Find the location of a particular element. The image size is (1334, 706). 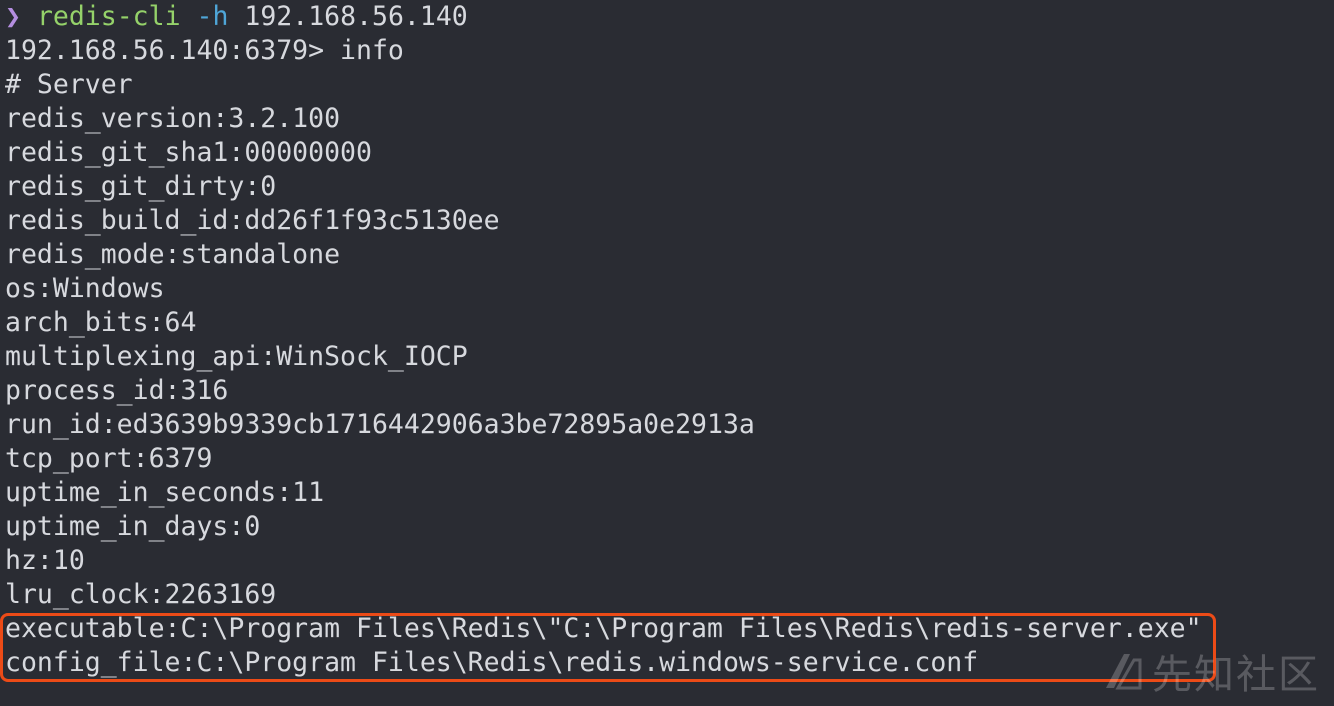

command-line: ❯ redis-cli -h 192.168.56.140 is located at coordinates (603, 17).